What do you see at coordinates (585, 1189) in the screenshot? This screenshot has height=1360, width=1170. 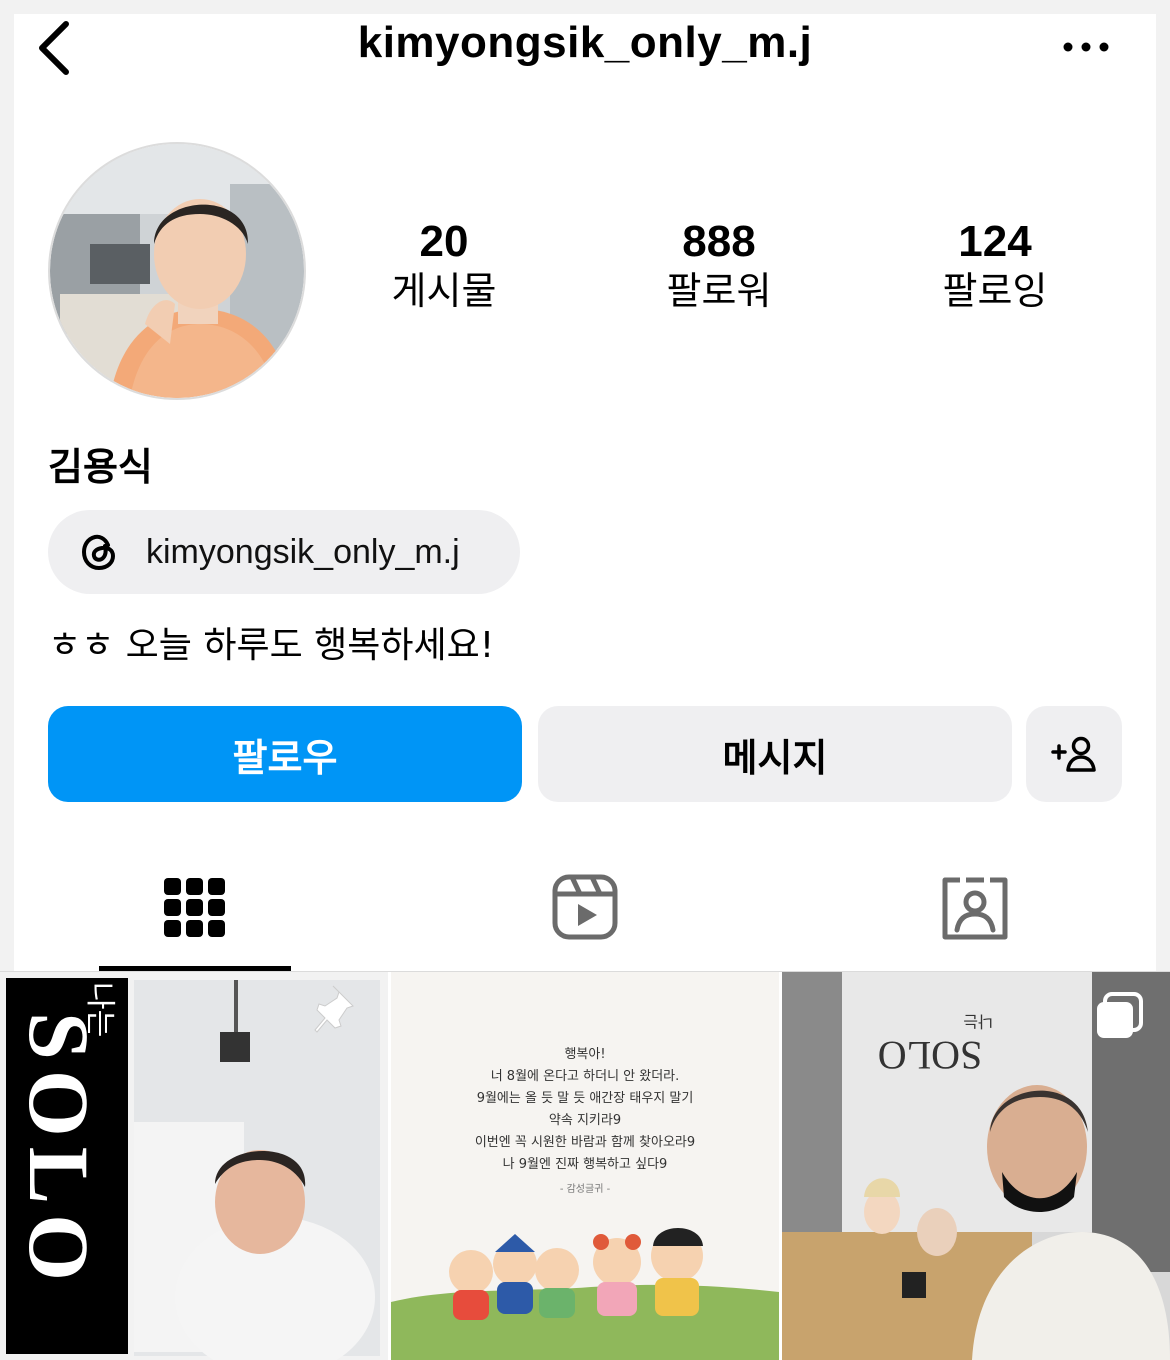 I see `post-text-line: - 감성글귀 -` at bounding box center [585, 1189].